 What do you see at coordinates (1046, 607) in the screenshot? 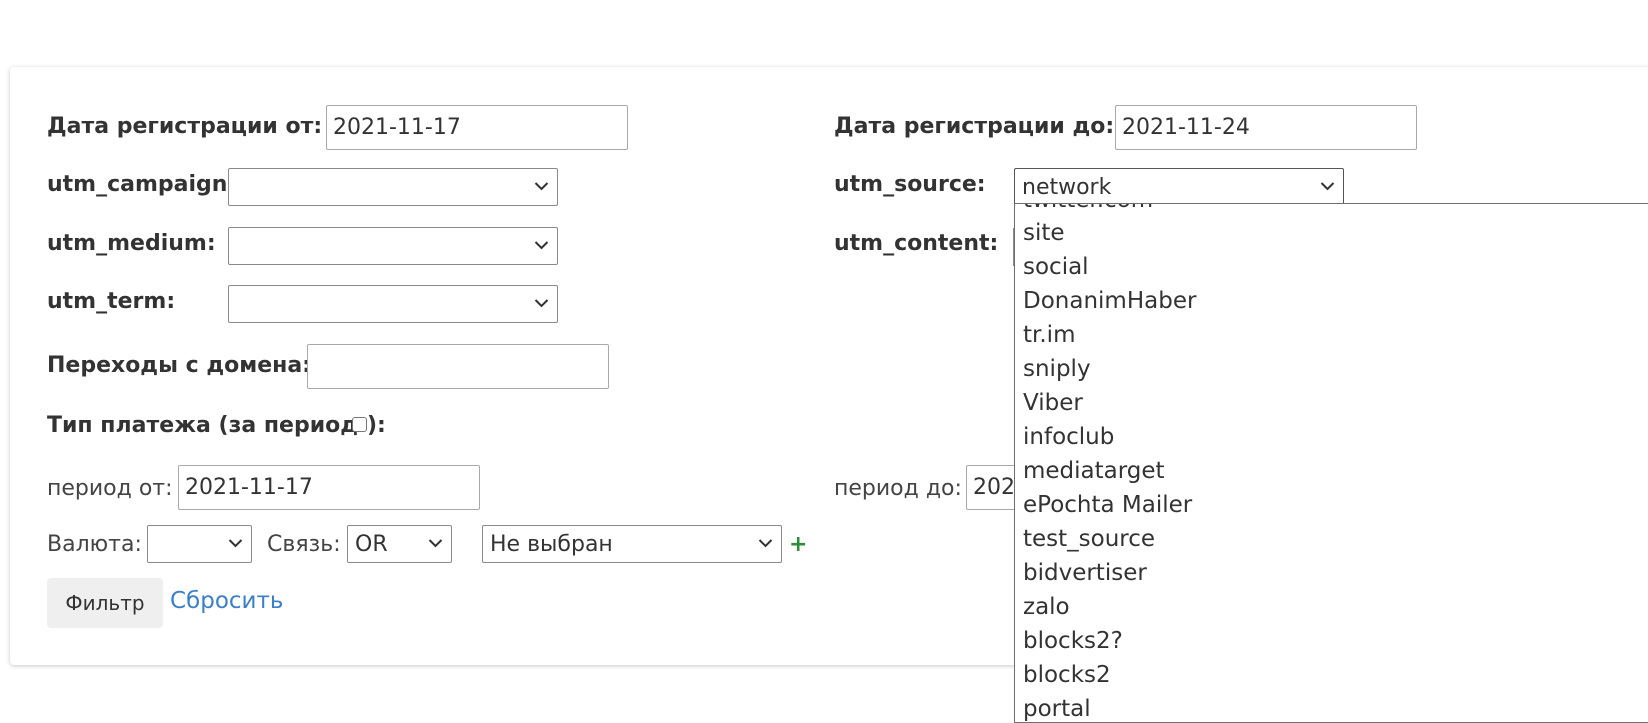
I see `dropdown-option: zalo` at bounding box center [1046, 607].